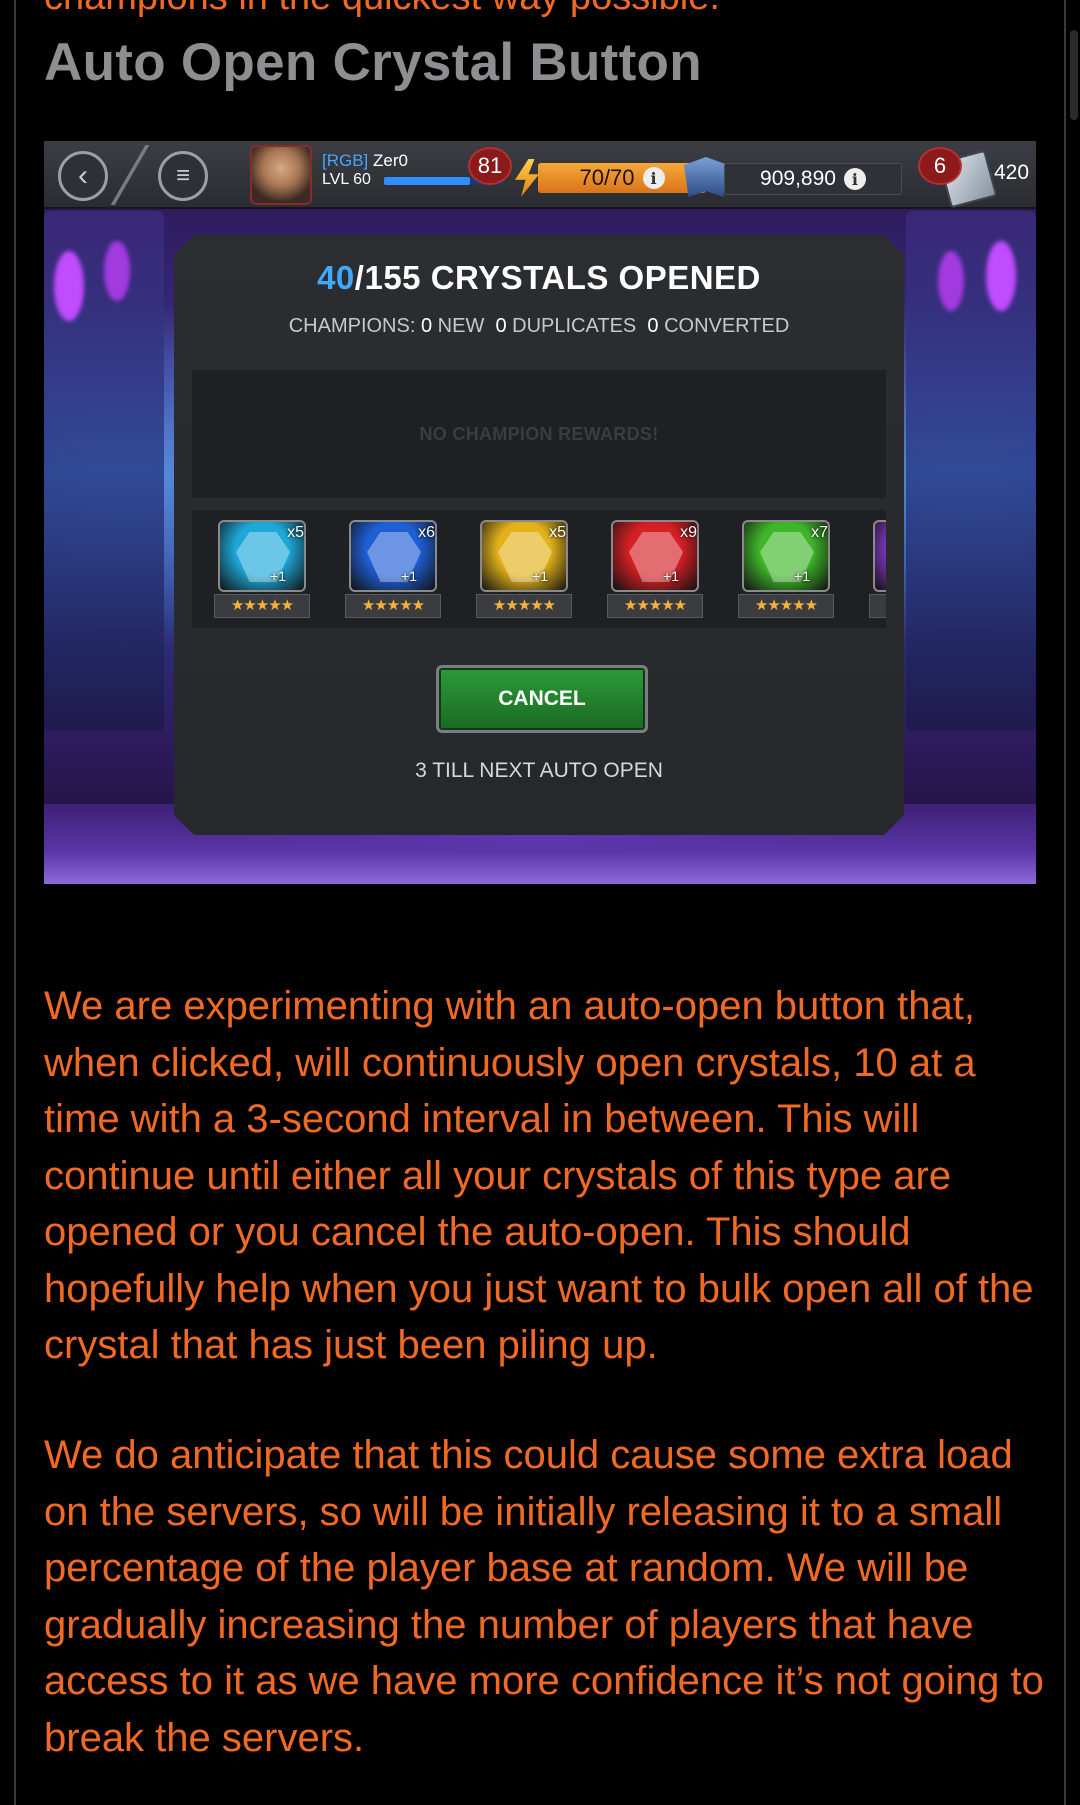 The image size is (1080, 1805). I want to click on champion-rewards-panel: NO CHAMPION REWARDS!, so click(539, 434).